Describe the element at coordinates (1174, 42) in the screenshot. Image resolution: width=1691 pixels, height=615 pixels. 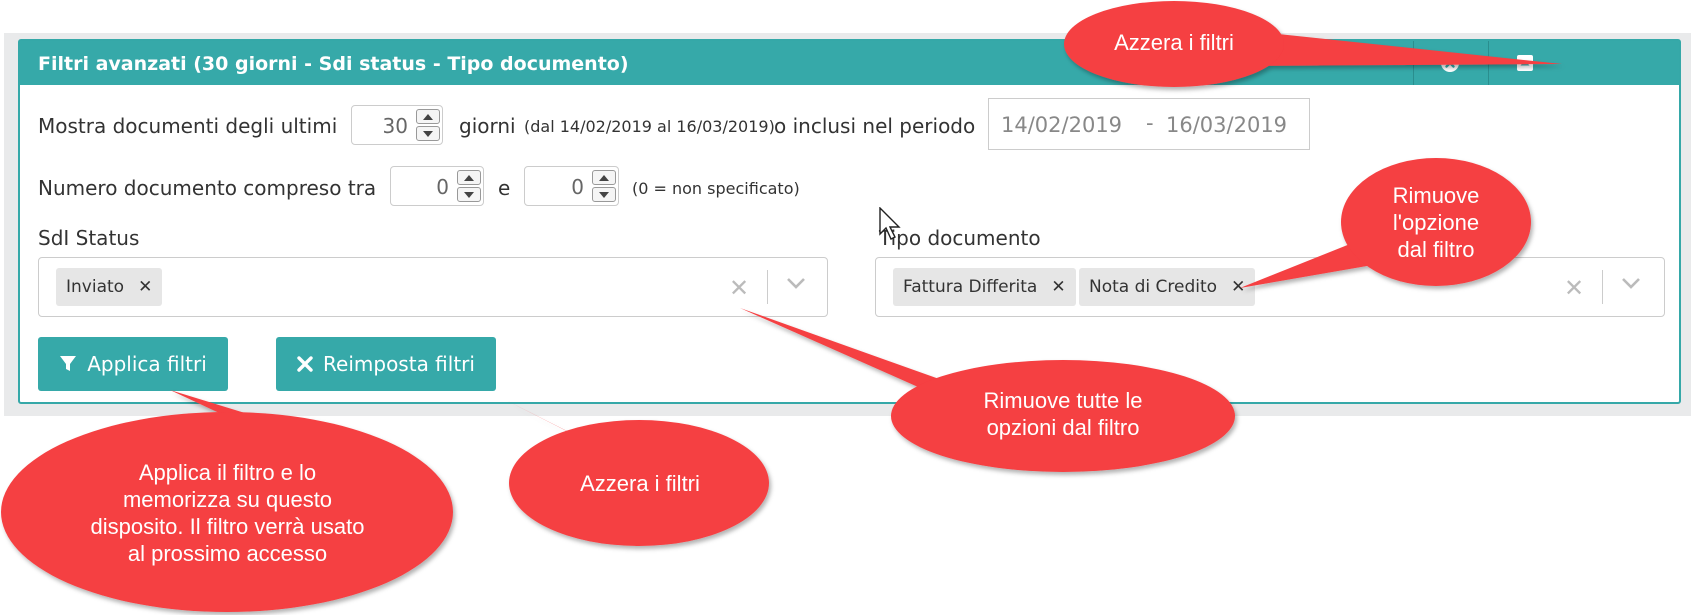
I see `callout-top-clear-text: Azzera i filtri` at that location.